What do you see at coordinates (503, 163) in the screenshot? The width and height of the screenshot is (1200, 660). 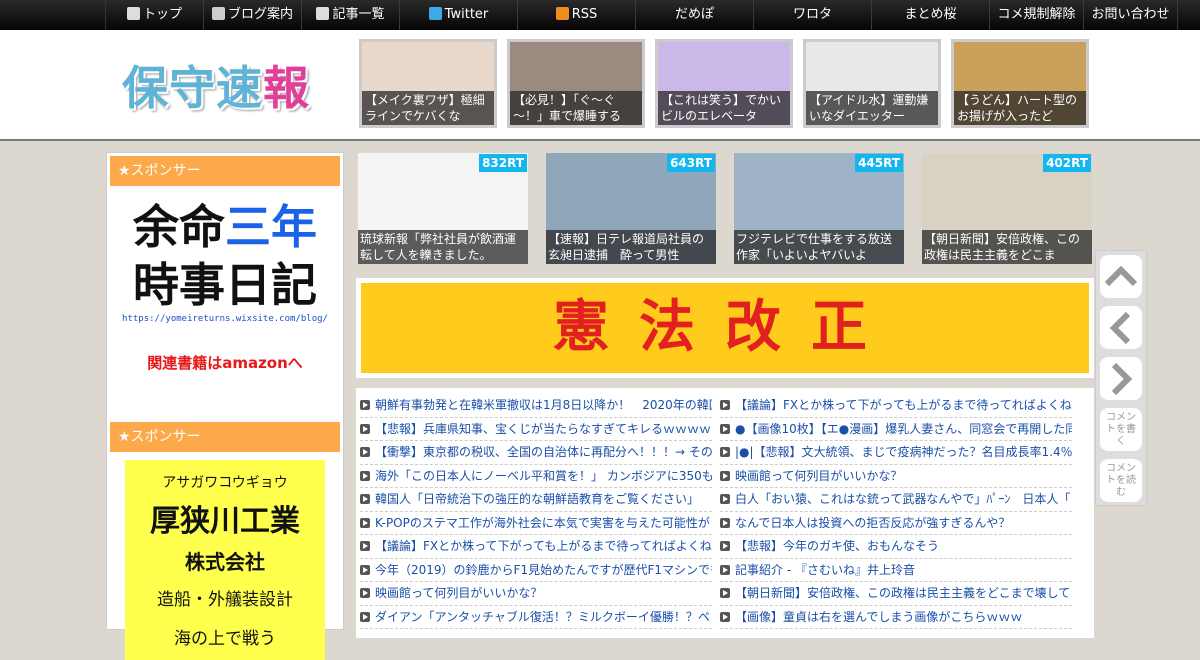 I see `rt-badge: 832RT` at bounding box center [503, 163].